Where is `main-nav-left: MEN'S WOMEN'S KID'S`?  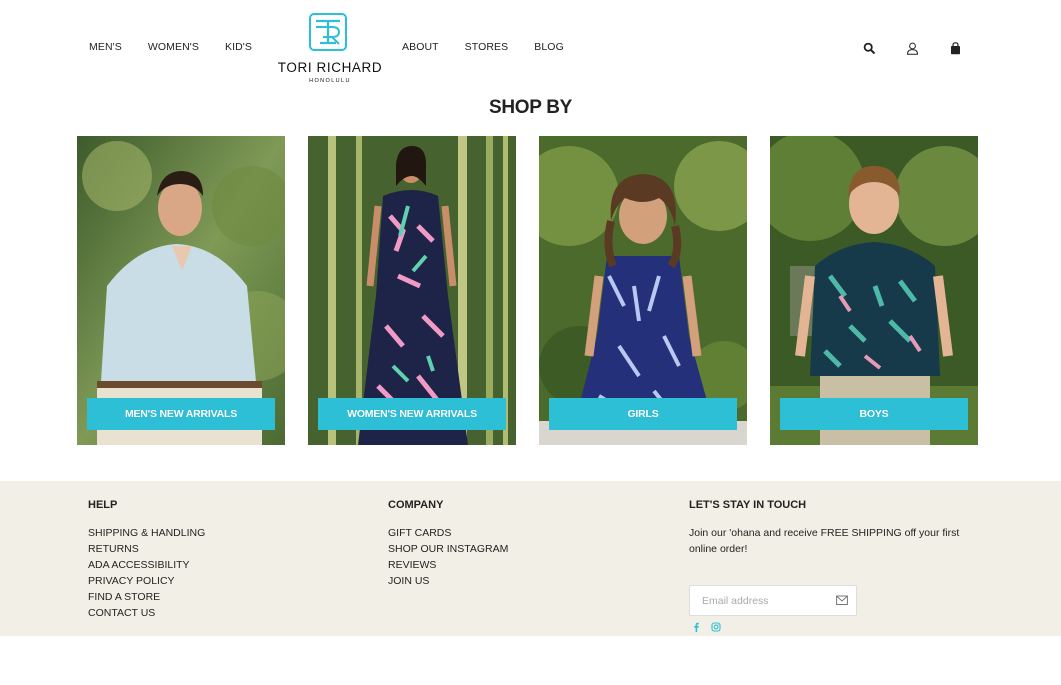 main-nav-left: MEN'S WOMEN'S KID'S is located at coordinates (170, 47).